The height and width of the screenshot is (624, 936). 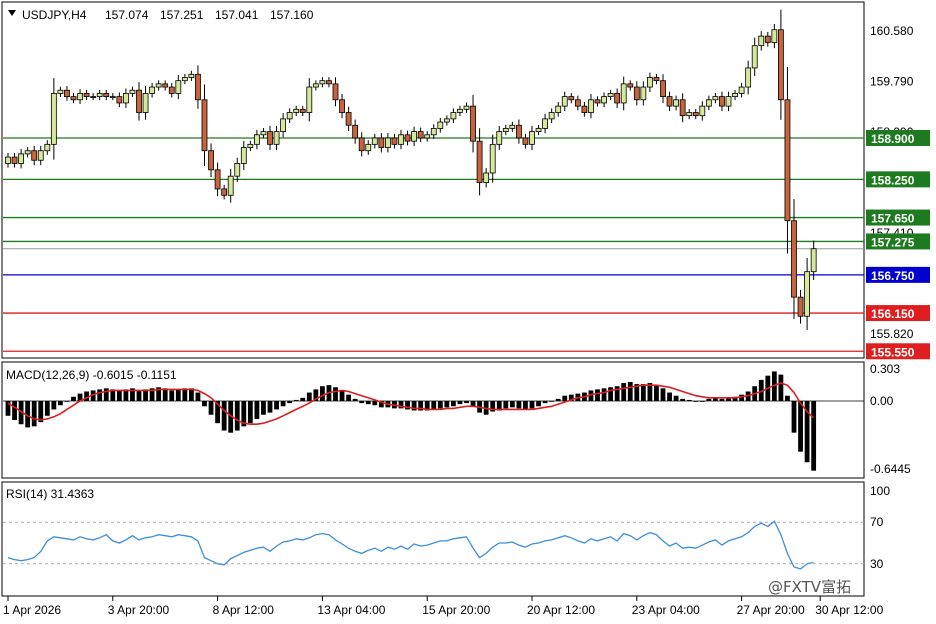 What do you see at coordinates (351, 610) in the screenshot?
I see `time-tick-label: 13 Apr 04:00` at bounding box center [351, 610].